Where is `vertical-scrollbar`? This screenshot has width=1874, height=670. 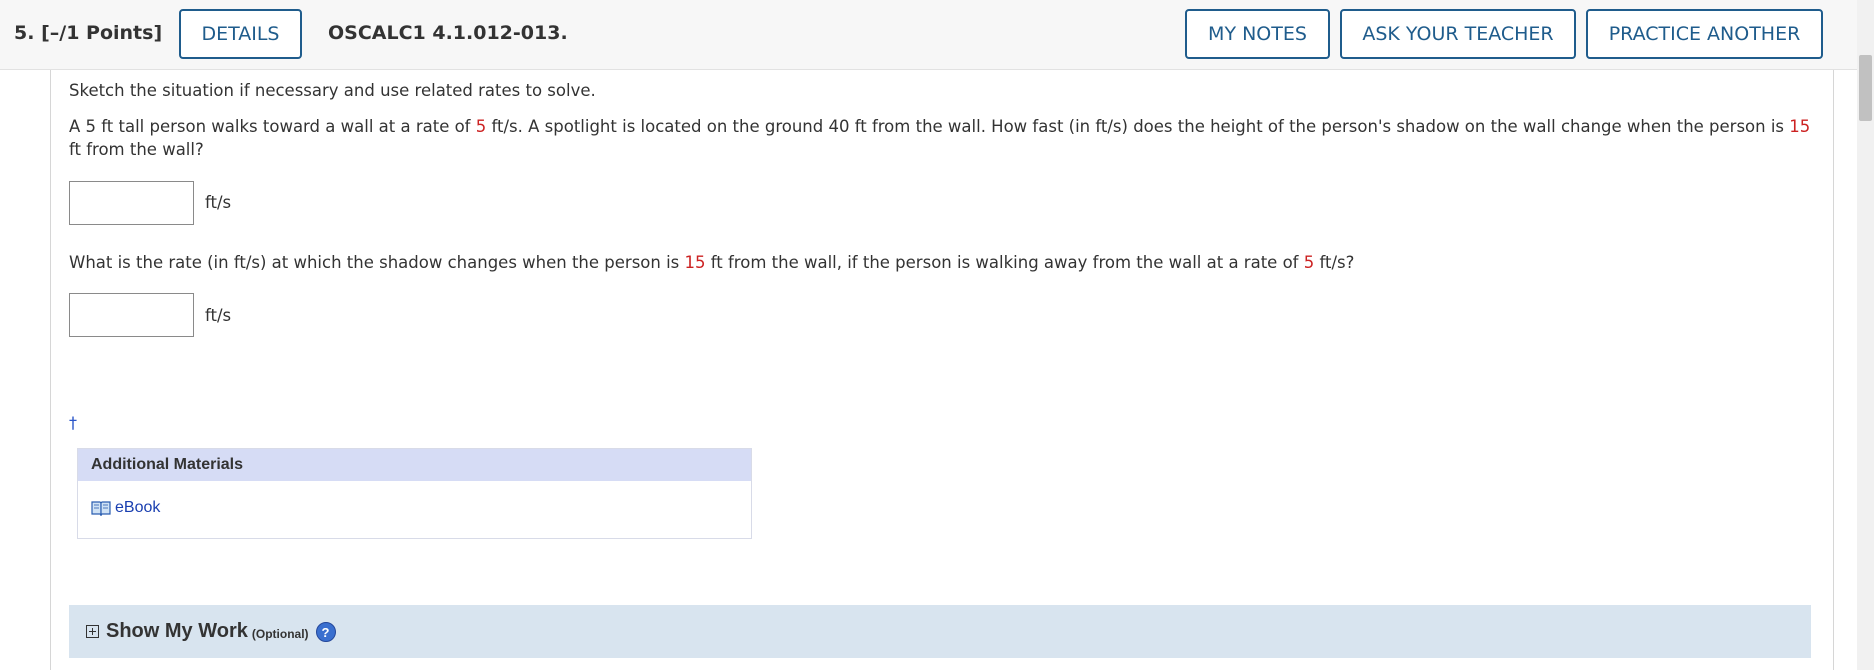 vertical-scrollbar is located at coordinates (1865, 335).